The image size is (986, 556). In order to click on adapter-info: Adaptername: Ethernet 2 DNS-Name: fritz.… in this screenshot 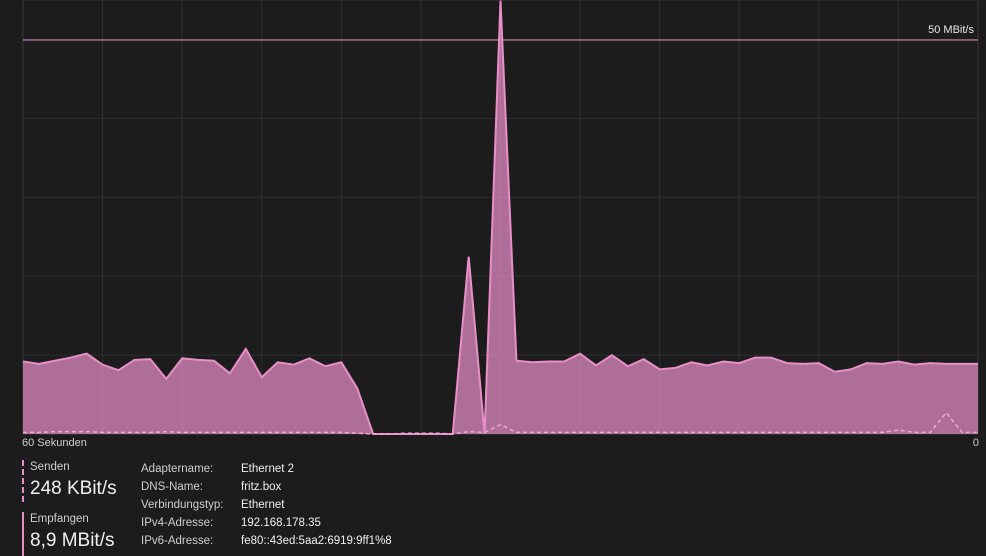, I will do `click(266, 505)`.